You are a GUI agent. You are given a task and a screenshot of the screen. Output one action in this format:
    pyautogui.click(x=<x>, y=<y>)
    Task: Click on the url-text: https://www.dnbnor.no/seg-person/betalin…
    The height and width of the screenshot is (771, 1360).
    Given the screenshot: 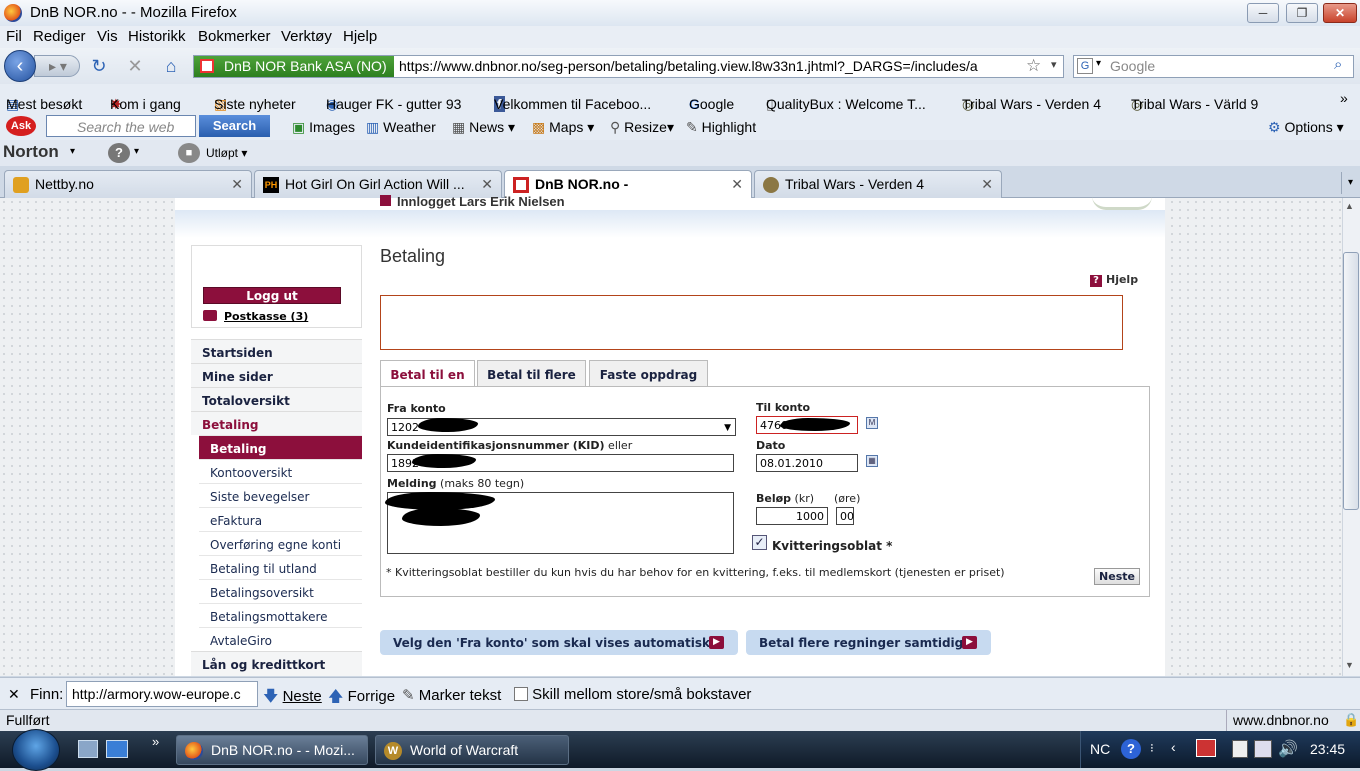 What is the action you would take?
    pyautogui.click(x=711, y=66)
    